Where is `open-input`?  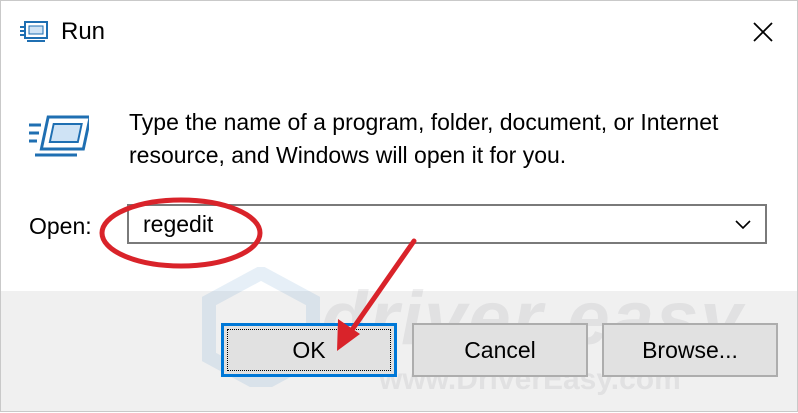
open-input is located at coordinates (424, 224).